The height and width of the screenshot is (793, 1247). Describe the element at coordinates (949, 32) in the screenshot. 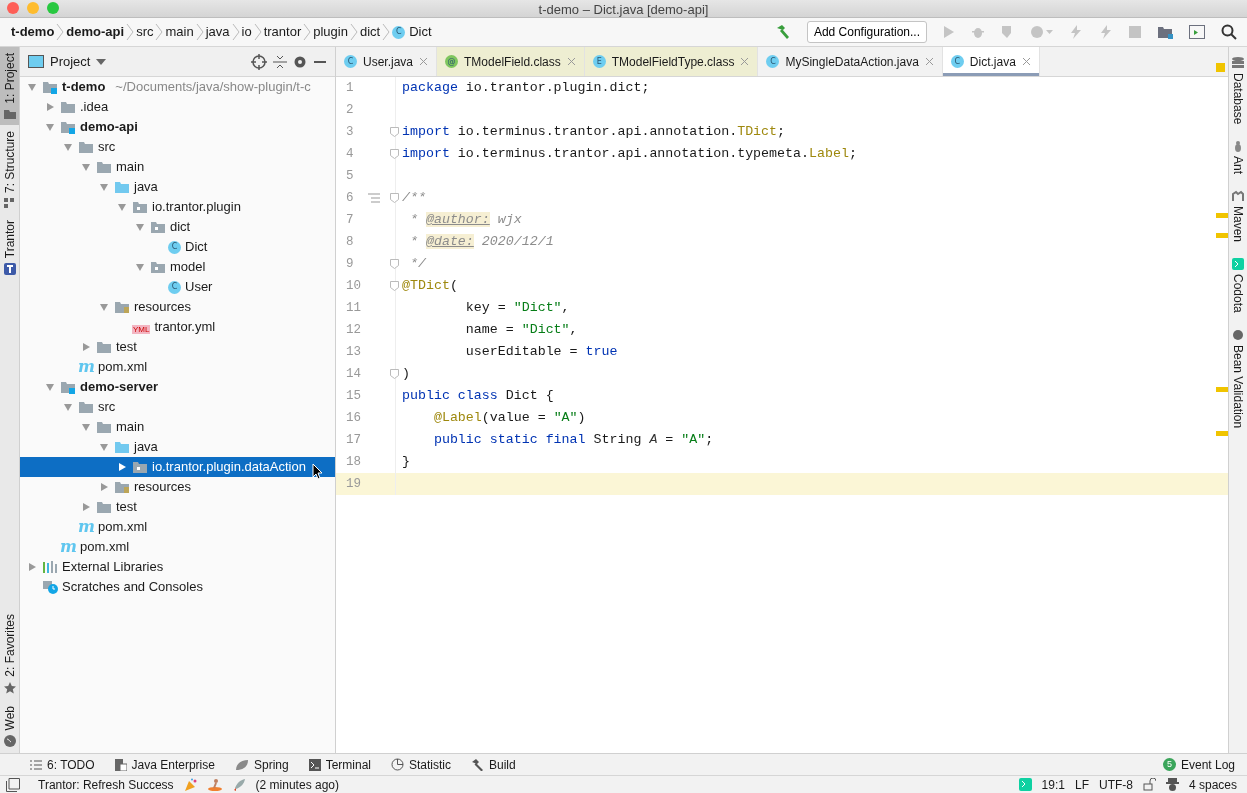

I see `run-icon` at that location.